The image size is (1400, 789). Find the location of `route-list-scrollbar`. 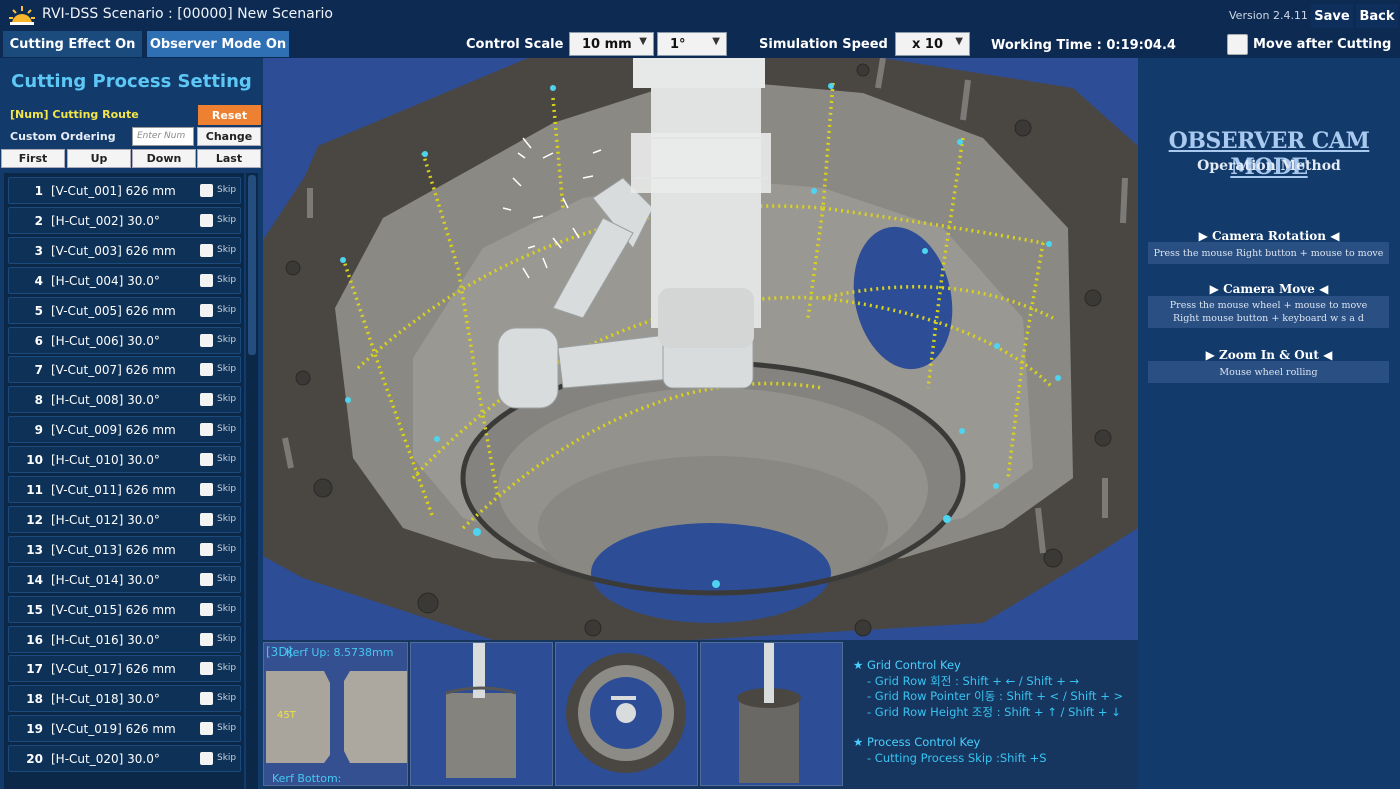

route-list-scrollbar is located at coordinates (252, 481).